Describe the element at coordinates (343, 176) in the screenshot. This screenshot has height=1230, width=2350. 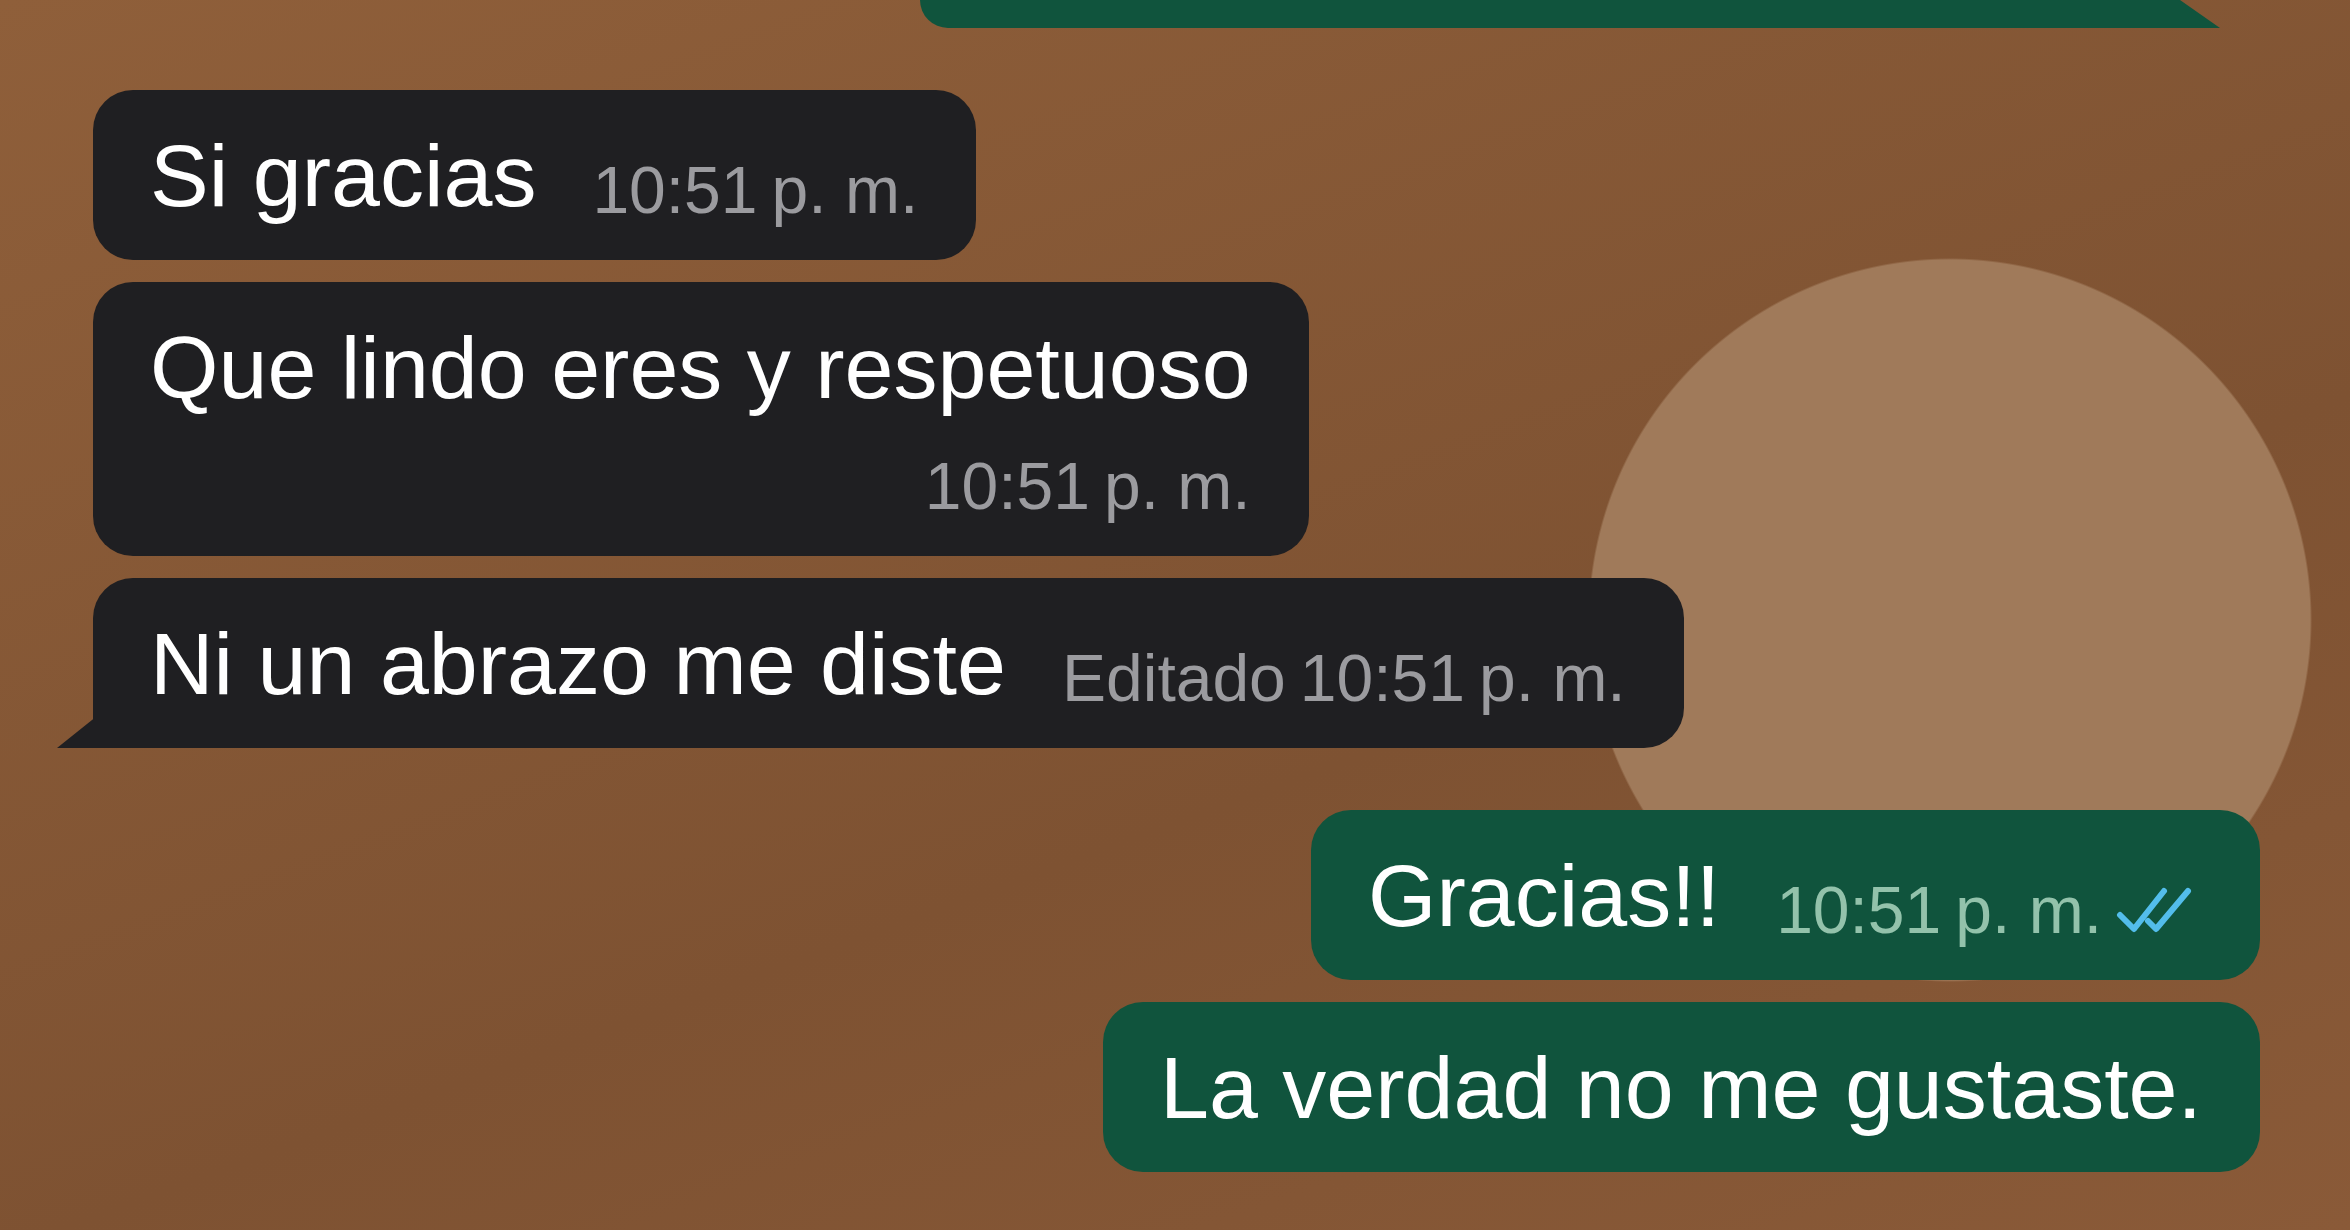
I see `message-text: Si gracias` at that location.